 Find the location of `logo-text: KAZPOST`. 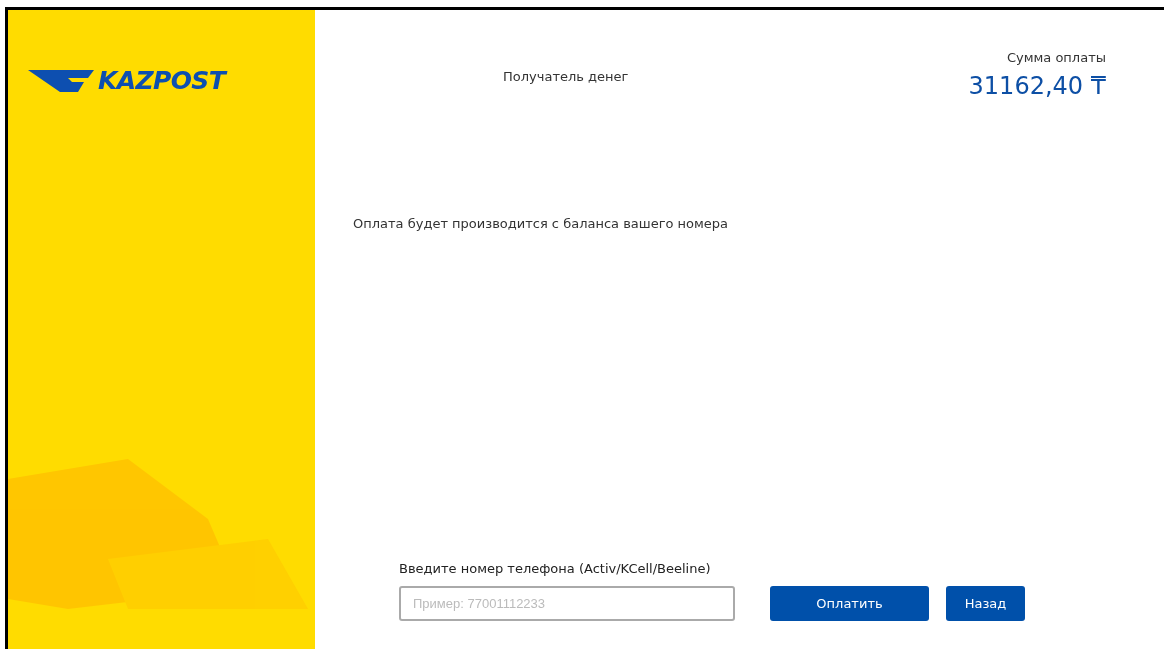

logo-text: KAZPOST is located at coordinates (162, 81).